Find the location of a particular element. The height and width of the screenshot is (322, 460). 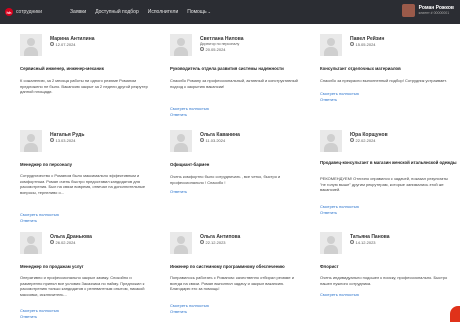

vacancy-title: Флорист is located at coordinates (329, 266).